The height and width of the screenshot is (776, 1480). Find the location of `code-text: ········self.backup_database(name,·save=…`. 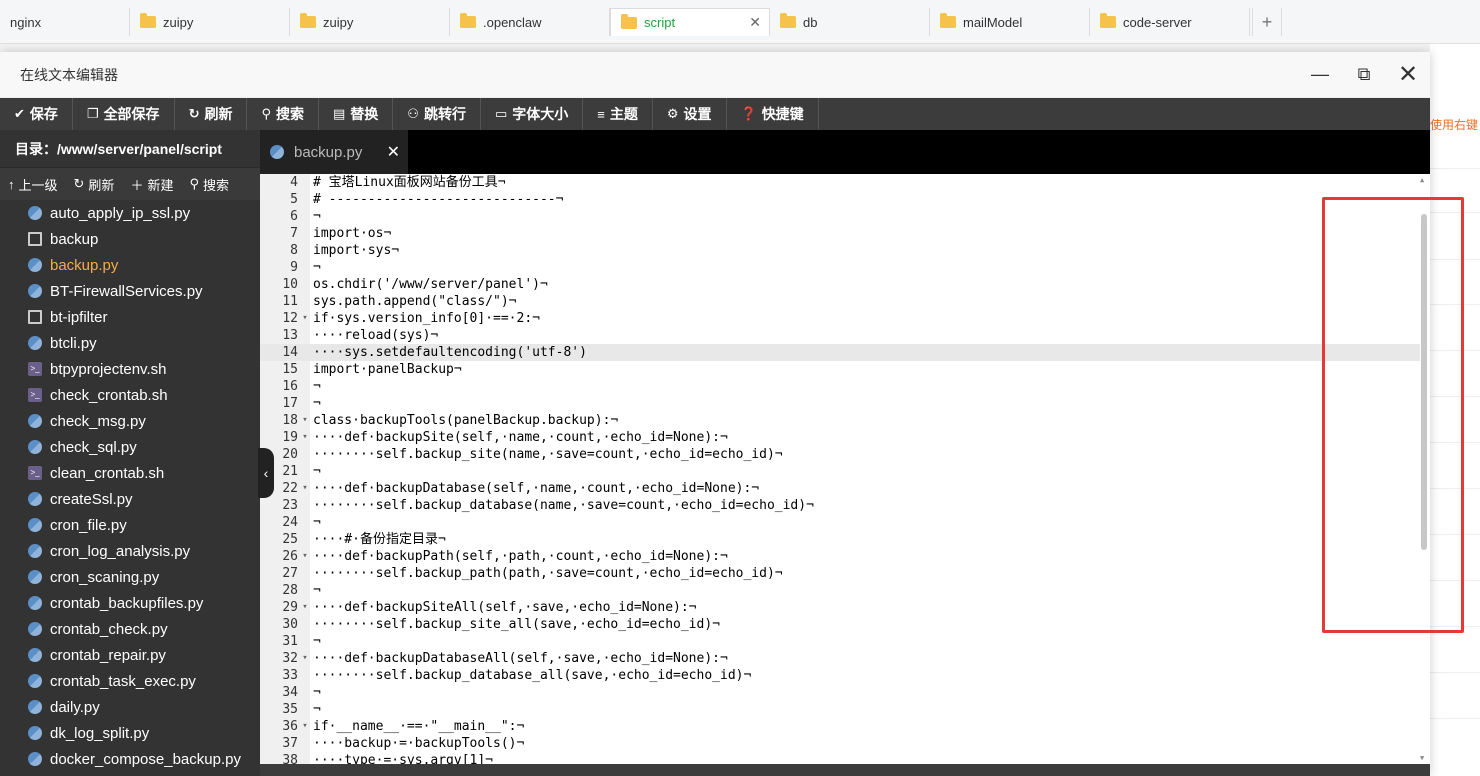

code-text: ········self.backup_database(name,·save=… is located at coordinates (563, 505).